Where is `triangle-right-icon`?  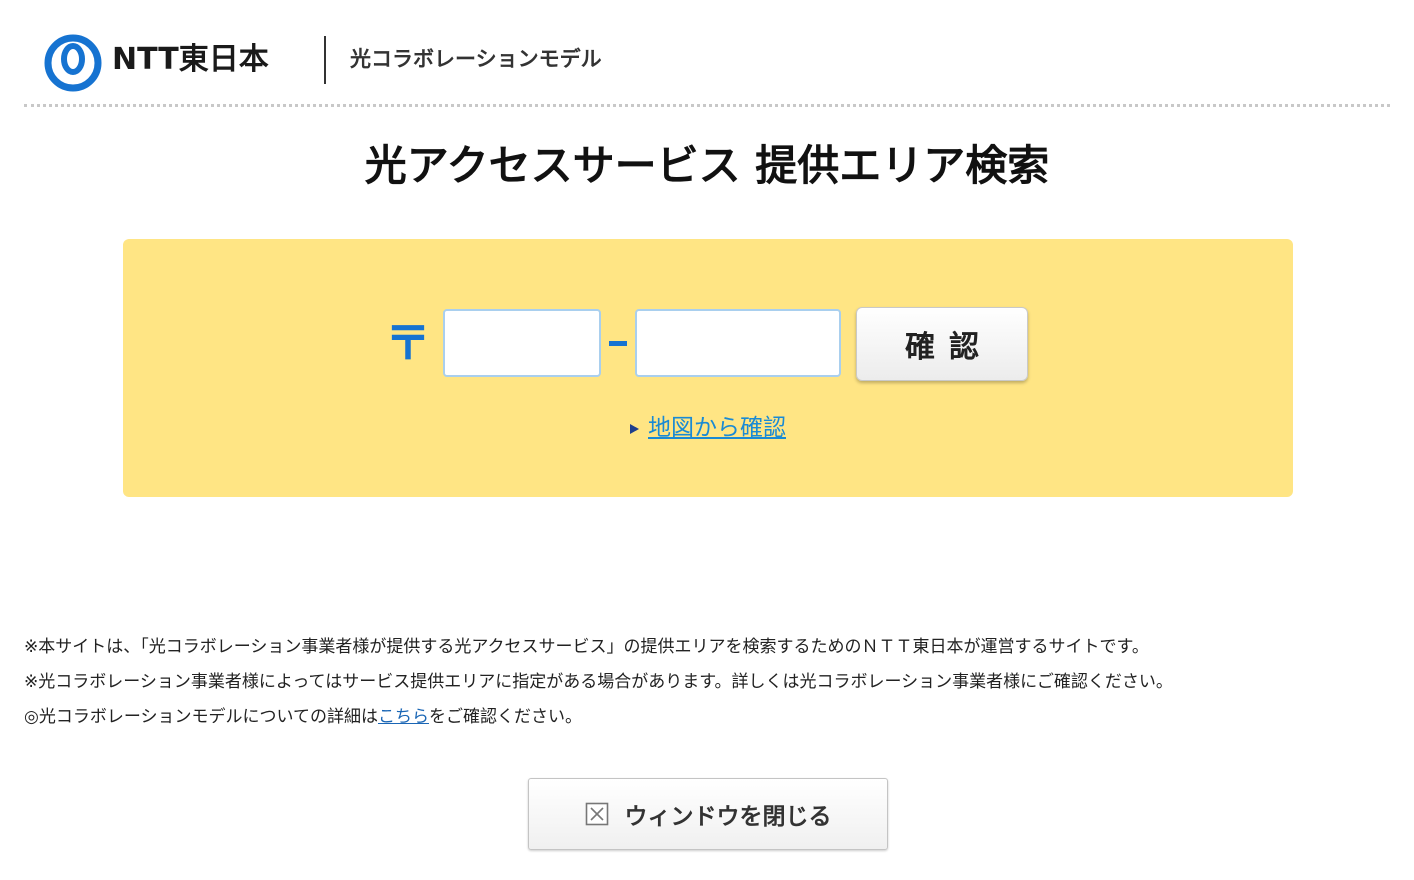 triangle-right-icon is located at coordinates (634, 428).